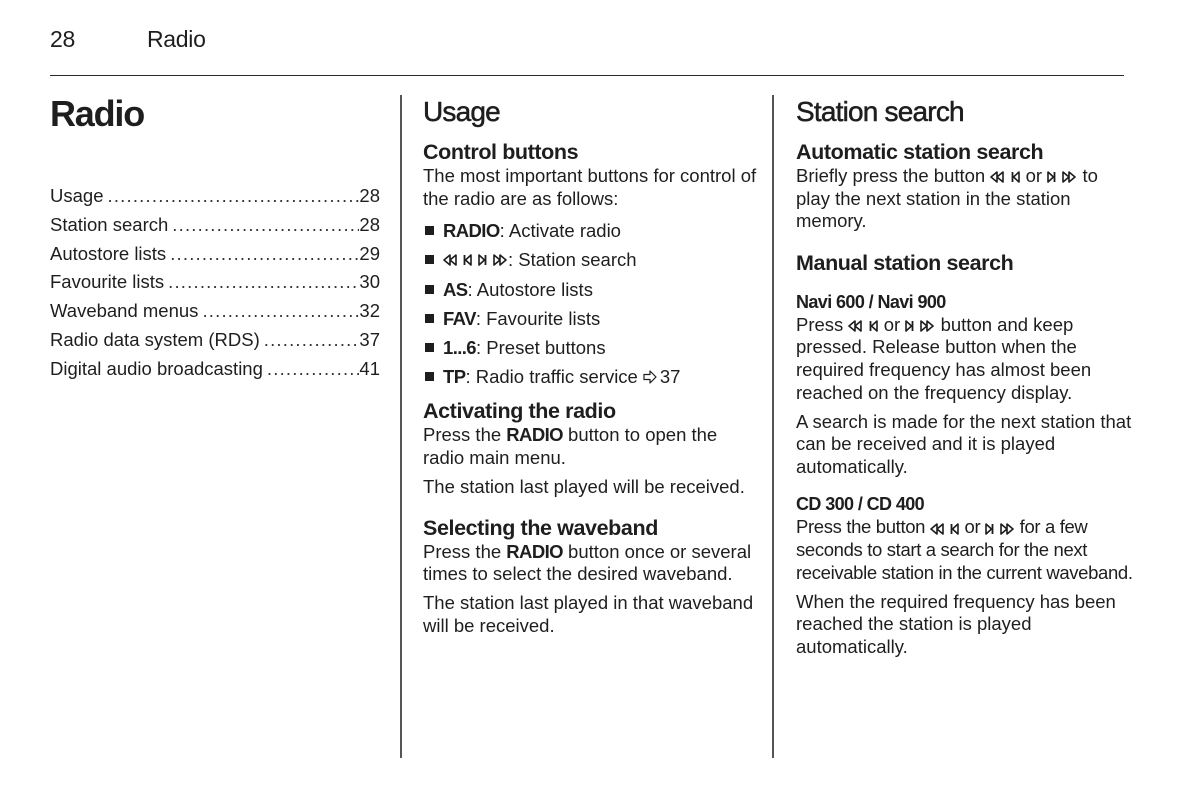 Image resolution: width=1200 pixels, height=802 pixels. Describe the element at coordinates (905, 262) in the screenshot. I see `heading-manual-station-search: Manual station search` at that location.